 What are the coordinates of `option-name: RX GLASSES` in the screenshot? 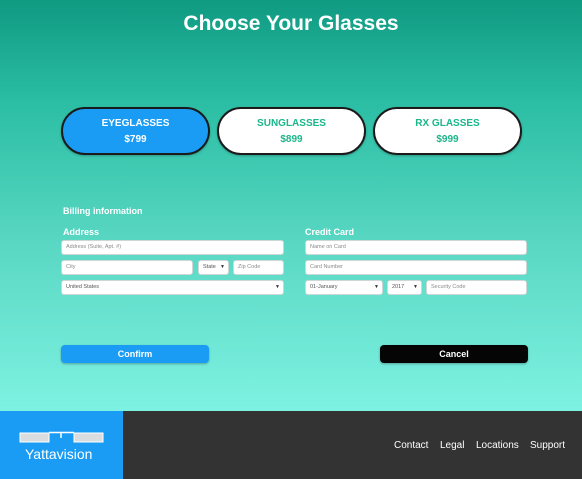 It's located at (447, 123).